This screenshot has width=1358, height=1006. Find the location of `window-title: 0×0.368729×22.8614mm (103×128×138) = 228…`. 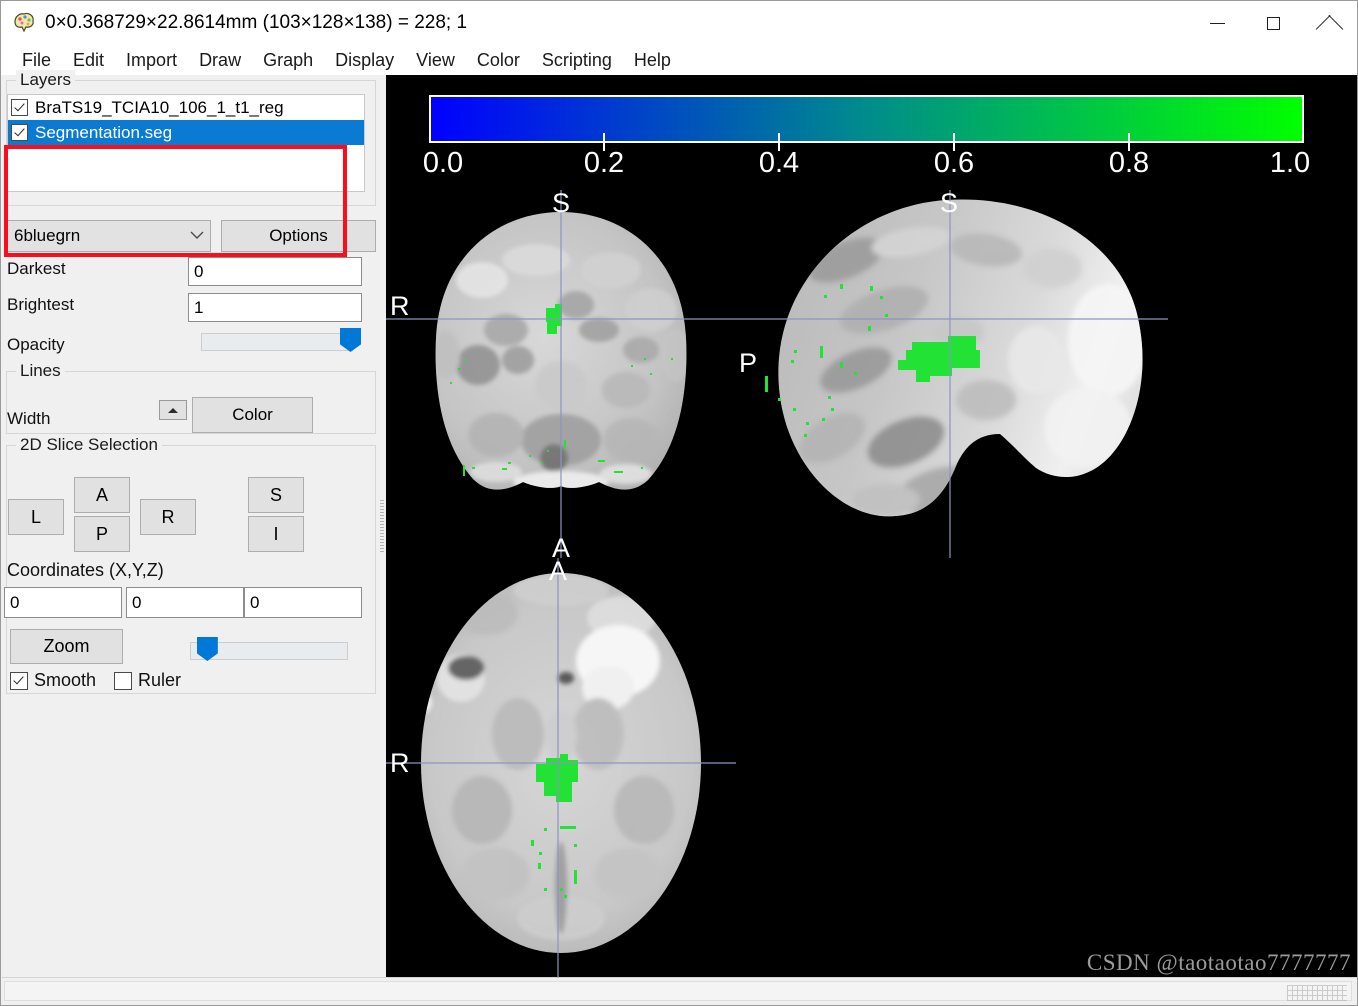

window-title: 0×0.368729×22.8614mm (103×128×138) = 228… is located at coordinates (256, 22).